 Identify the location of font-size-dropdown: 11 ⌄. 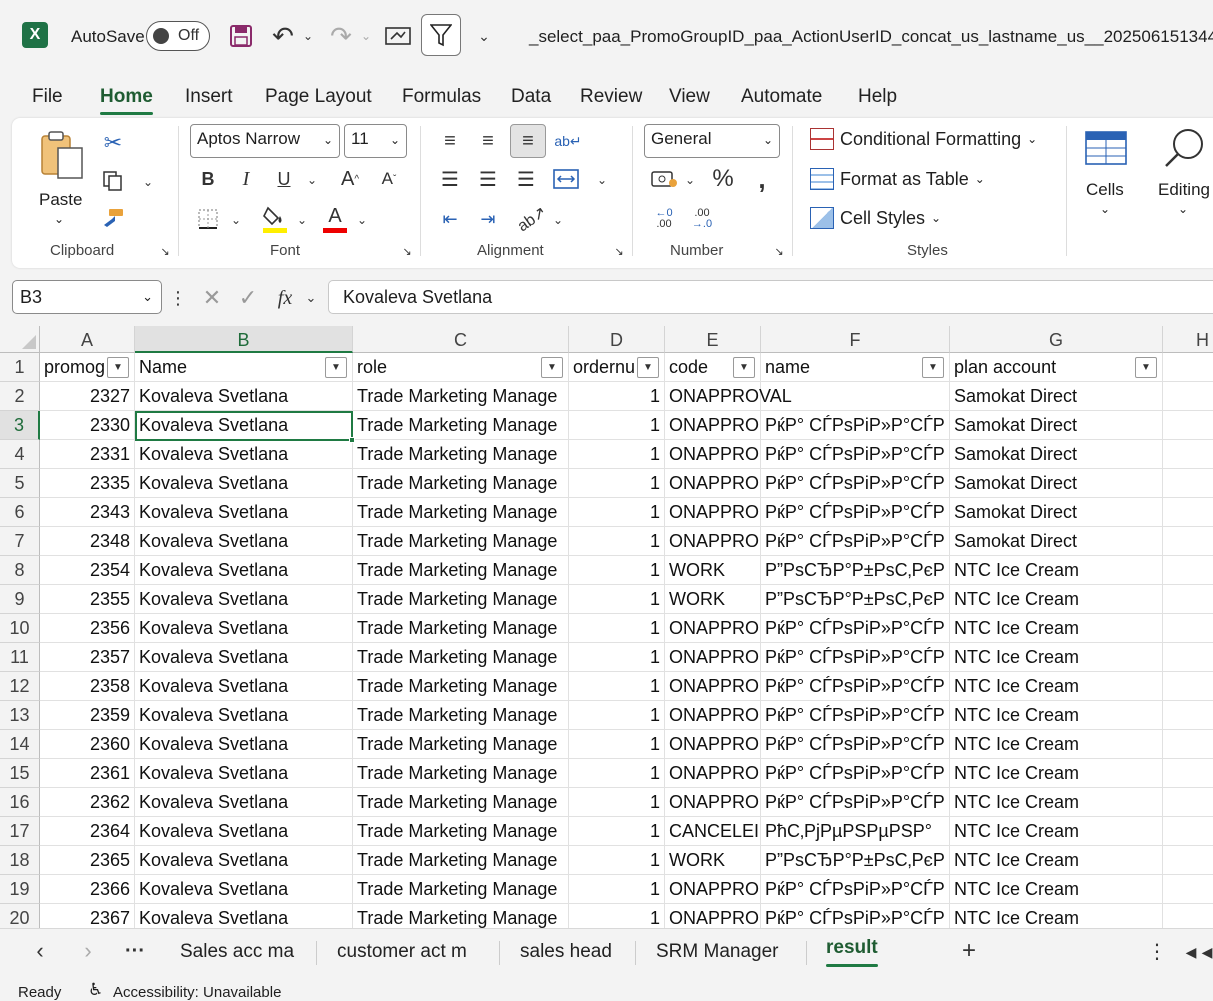
(375, 141).